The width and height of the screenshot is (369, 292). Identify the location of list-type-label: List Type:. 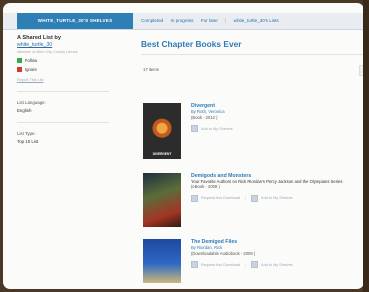
(26, 133).